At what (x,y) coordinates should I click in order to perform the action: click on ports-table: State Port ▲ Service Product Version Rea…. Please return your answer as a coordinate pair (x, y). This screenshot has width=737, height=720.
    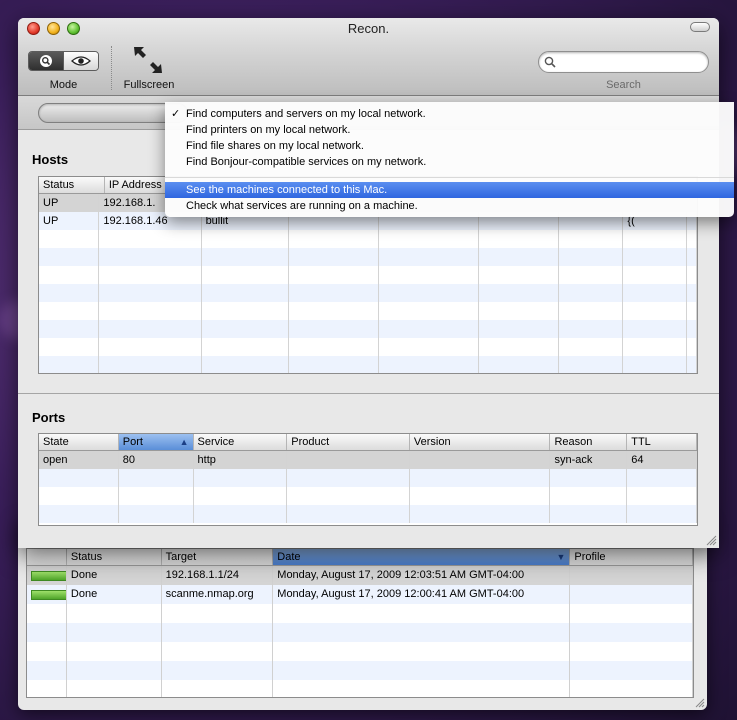
    Looking at the image, I should click on (368, 479).